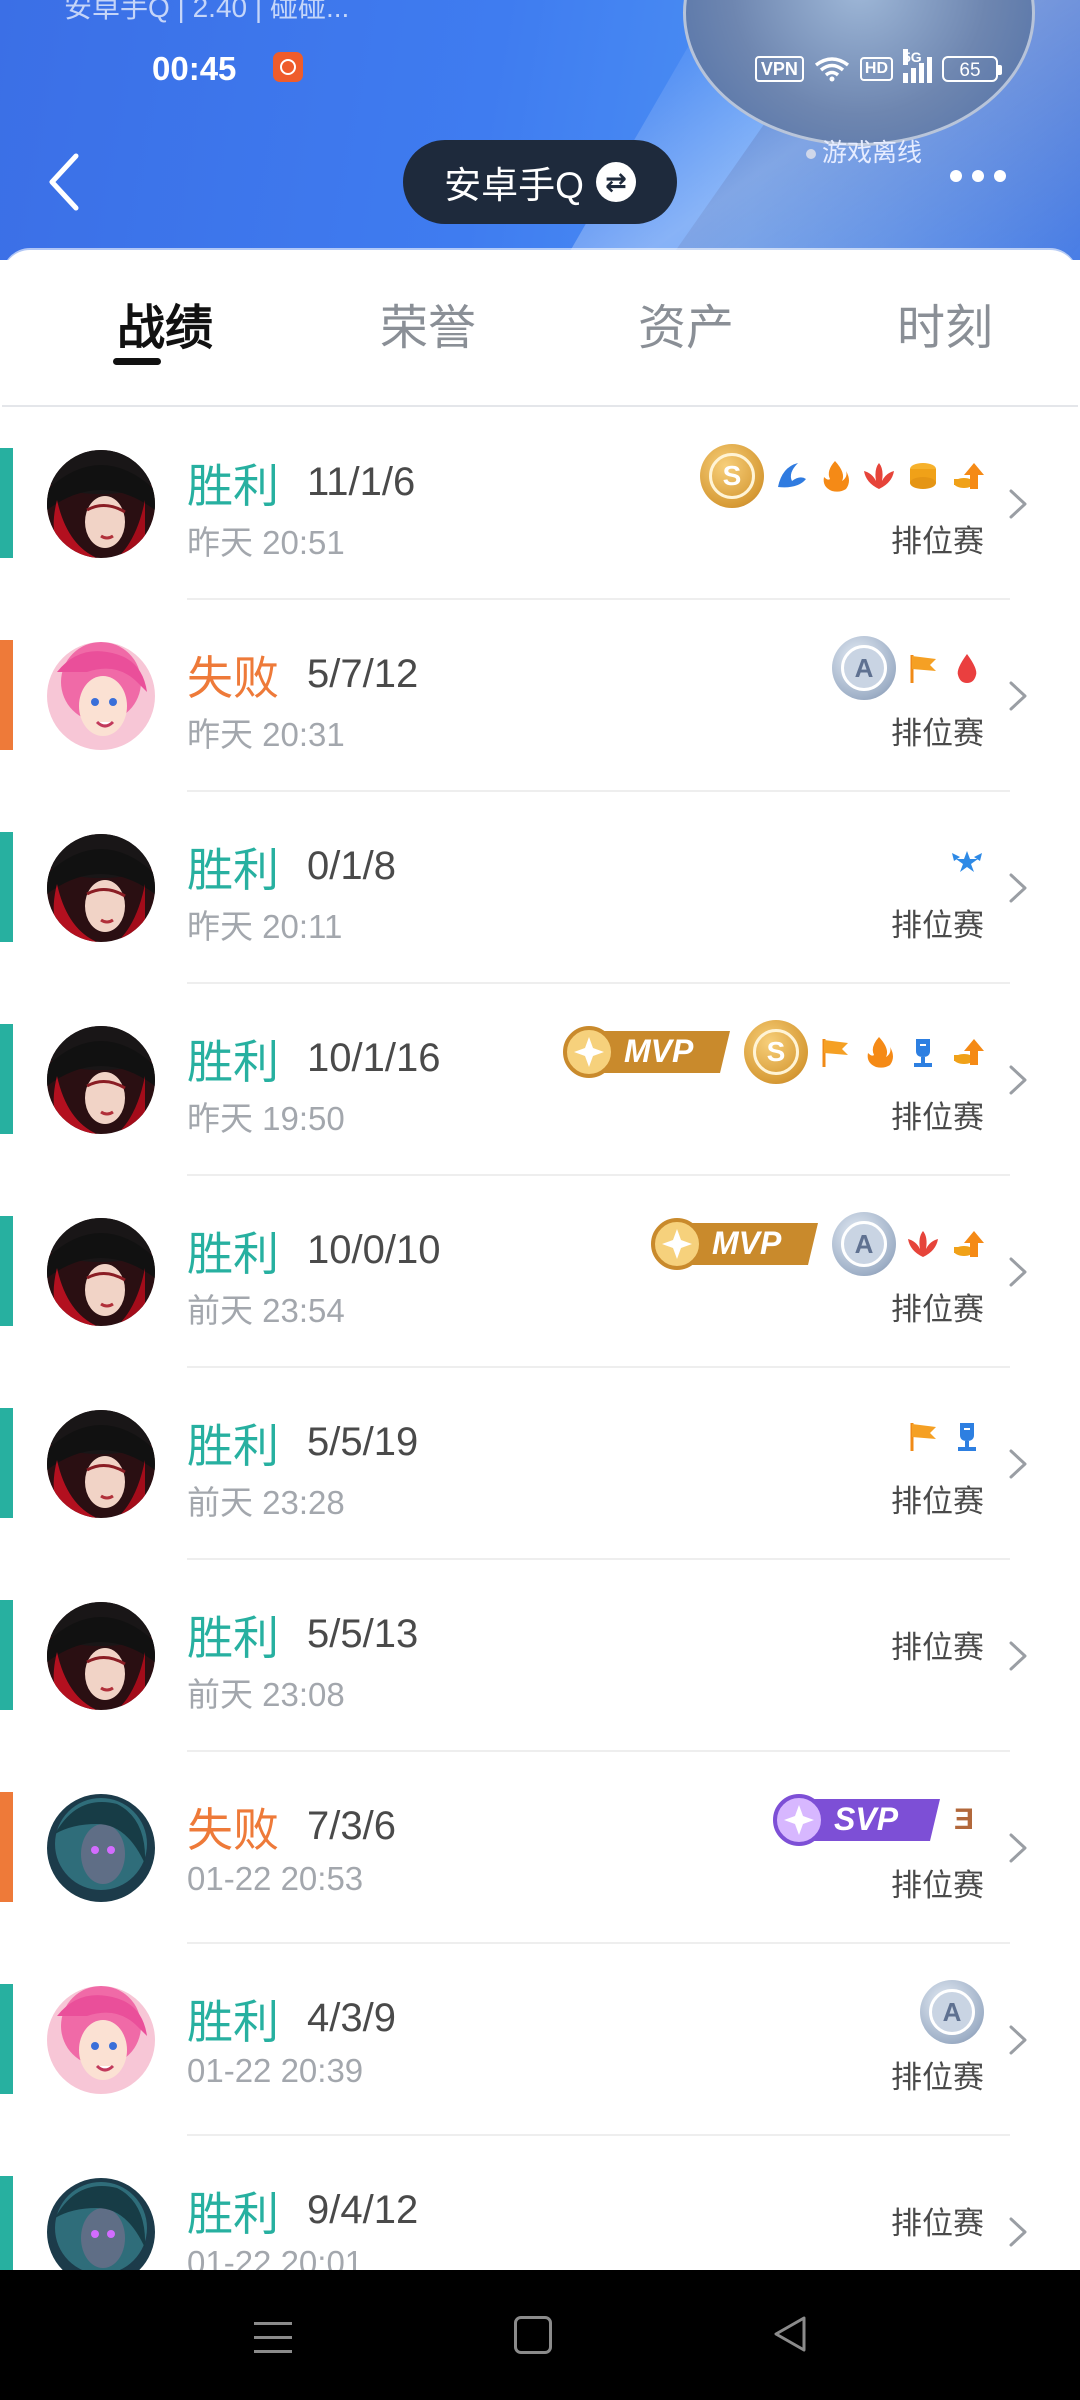  I want to click on tab-bar: 战绩 荣誉 资产 时刻, so click(540, 328).